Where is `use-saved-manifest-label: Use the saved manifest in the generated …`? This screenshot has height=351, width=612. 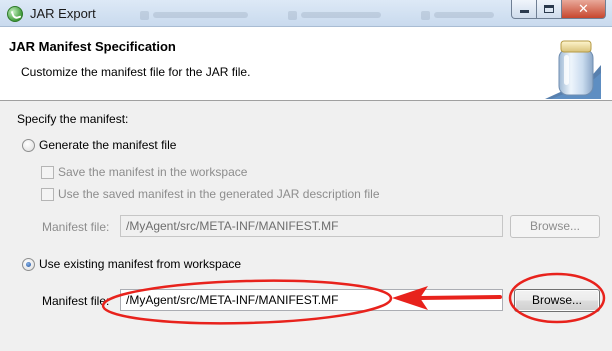
use-saved-manifest-label: Use the saved manifest in the generated … is located at coordinates (219, 194).